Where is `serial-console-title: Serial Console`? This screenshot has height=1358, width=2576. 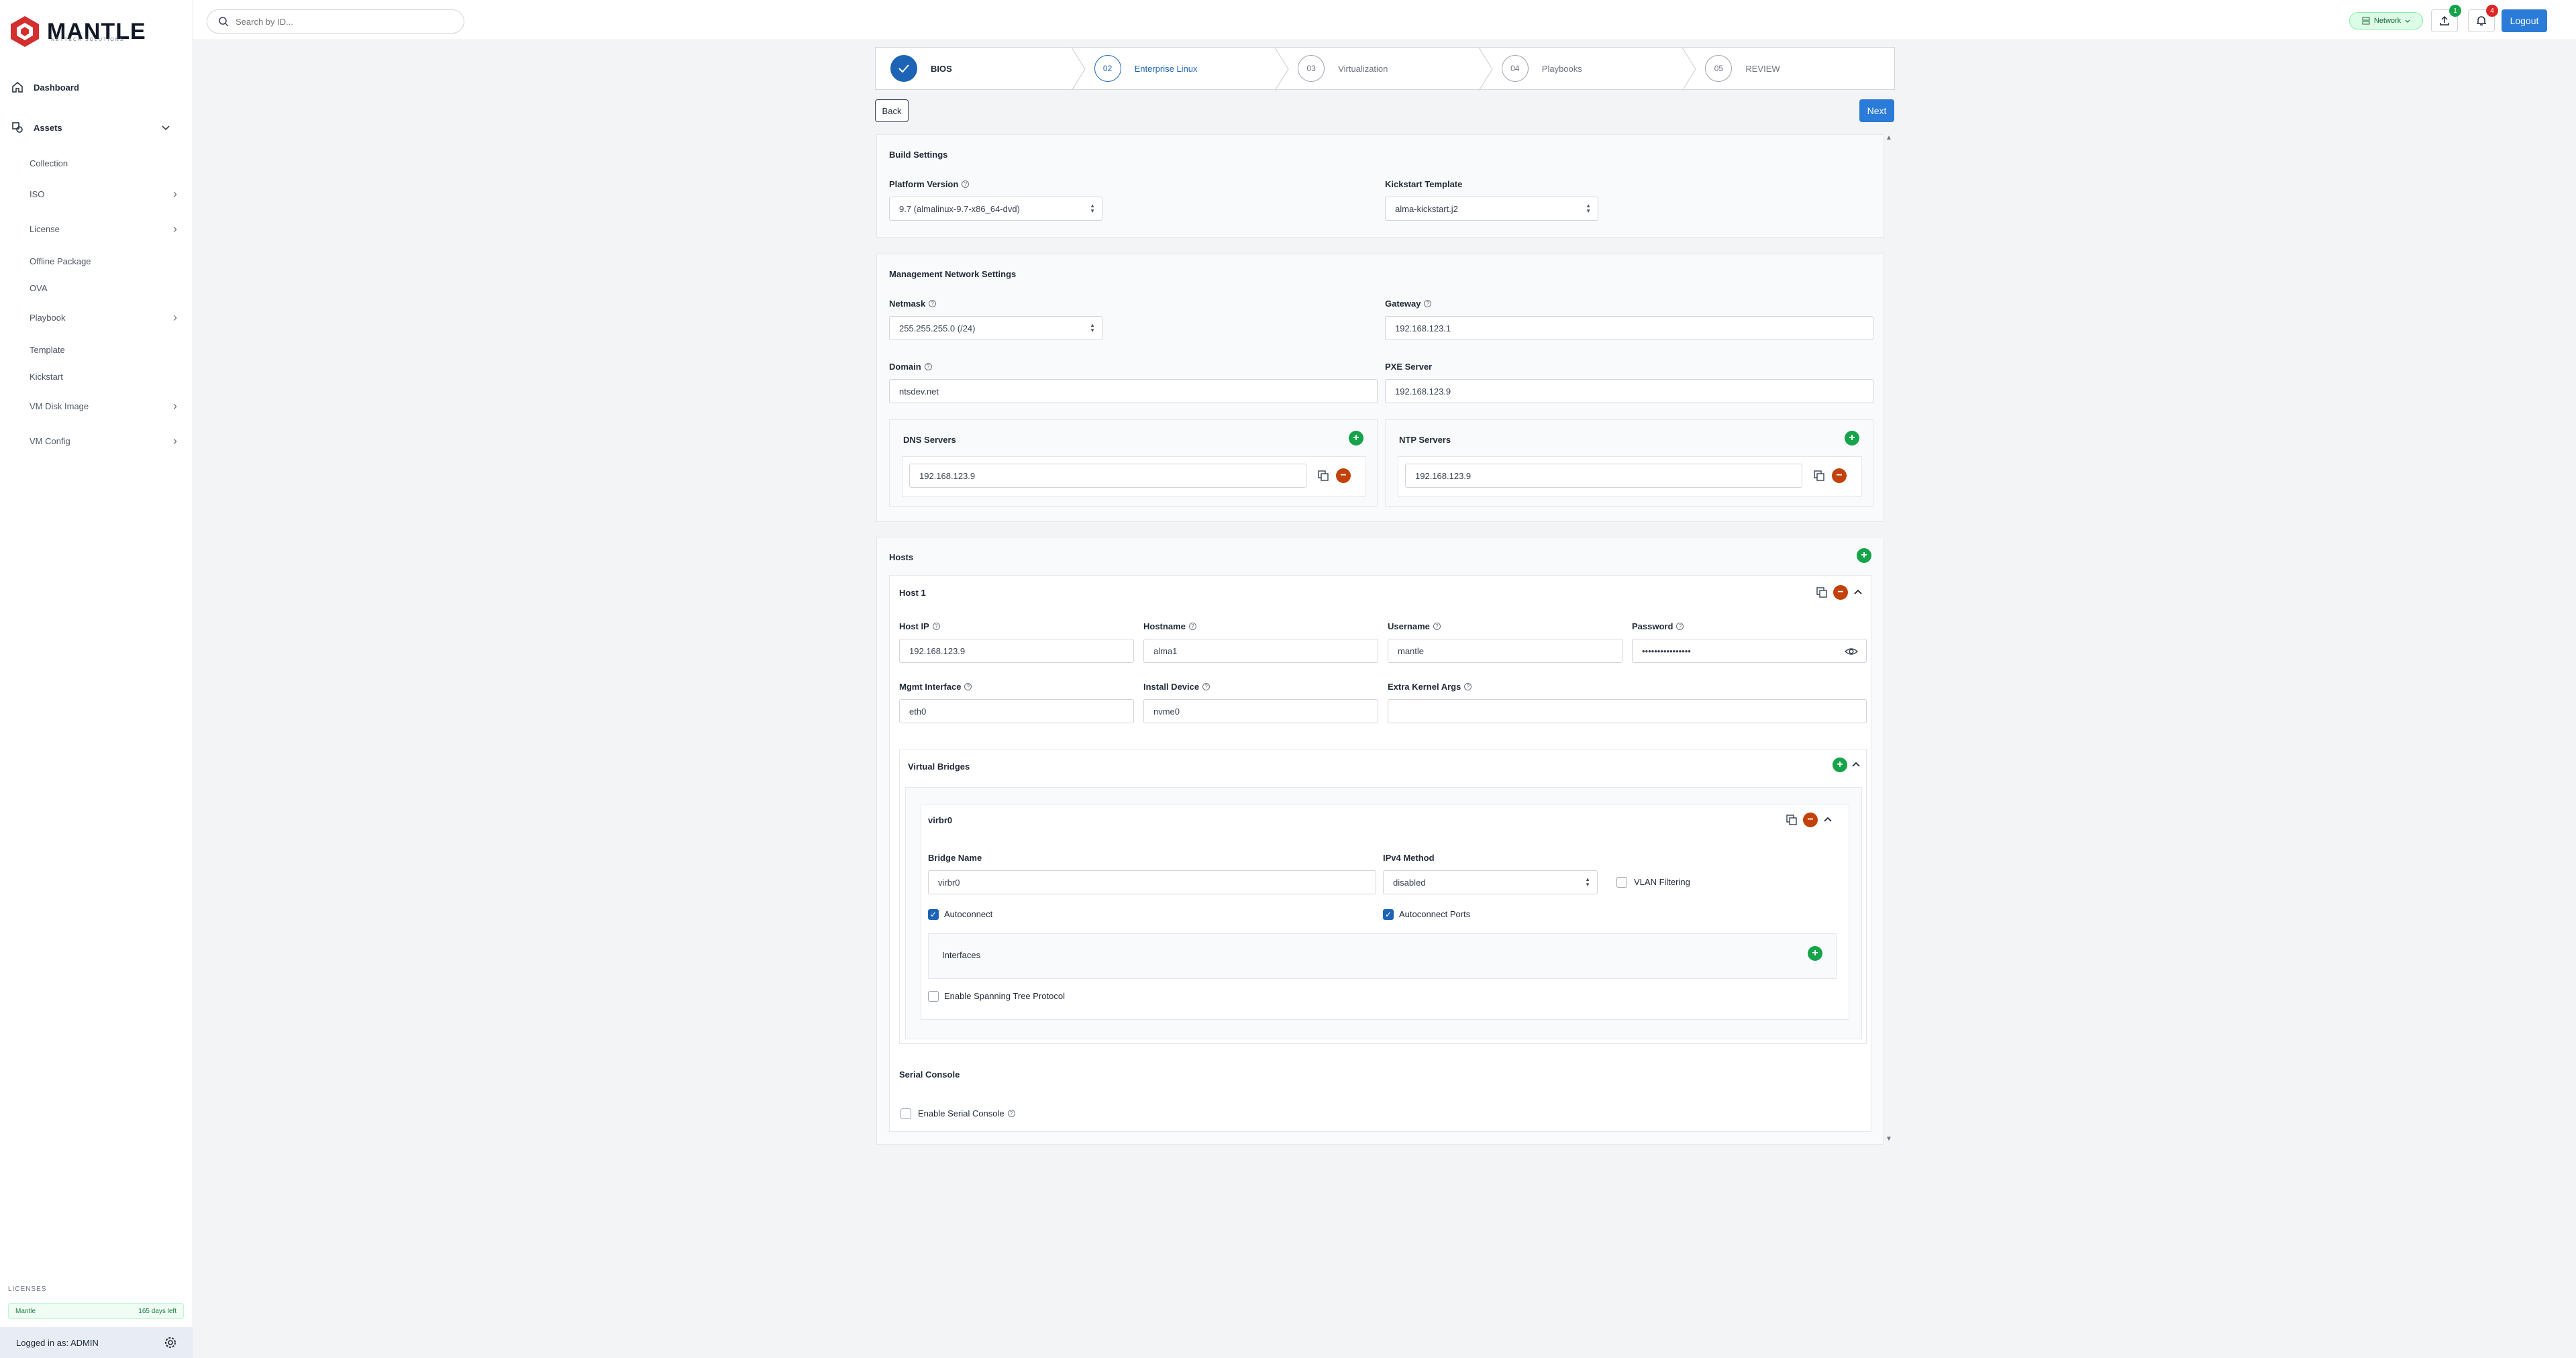
serial-console-title: Serial Console is located at coordinates (929, 1074).